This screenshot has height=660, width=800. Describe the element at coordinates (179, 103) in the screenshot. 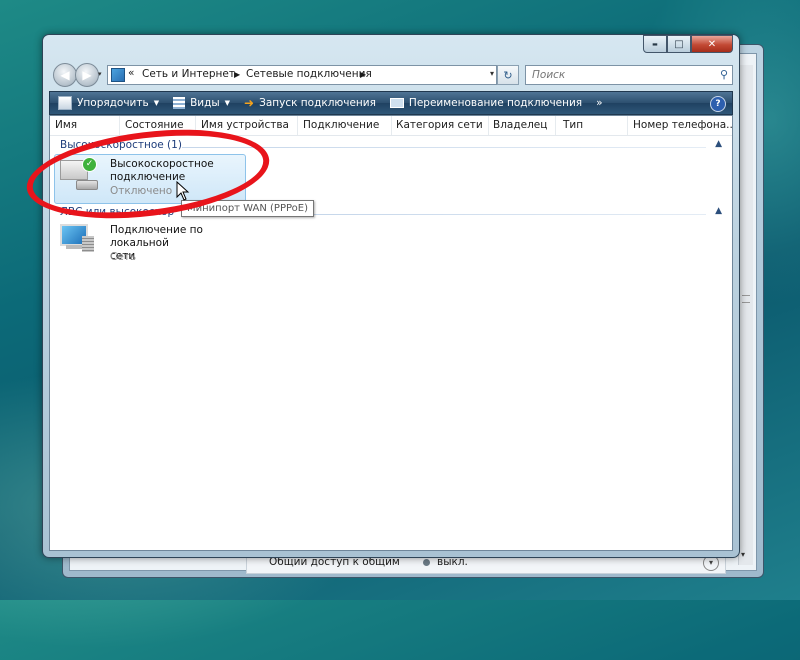

I see `views-icon` at that location.